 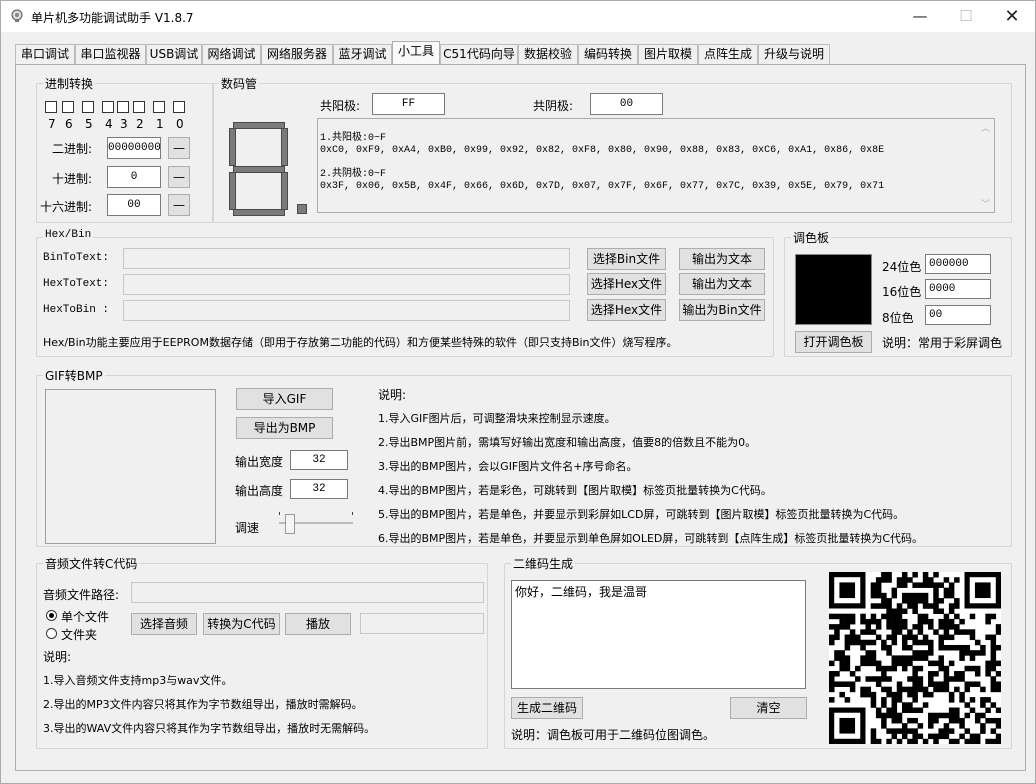 I want to click on hex-output-text-button: 输出为文本, so click(x=722, y=284).